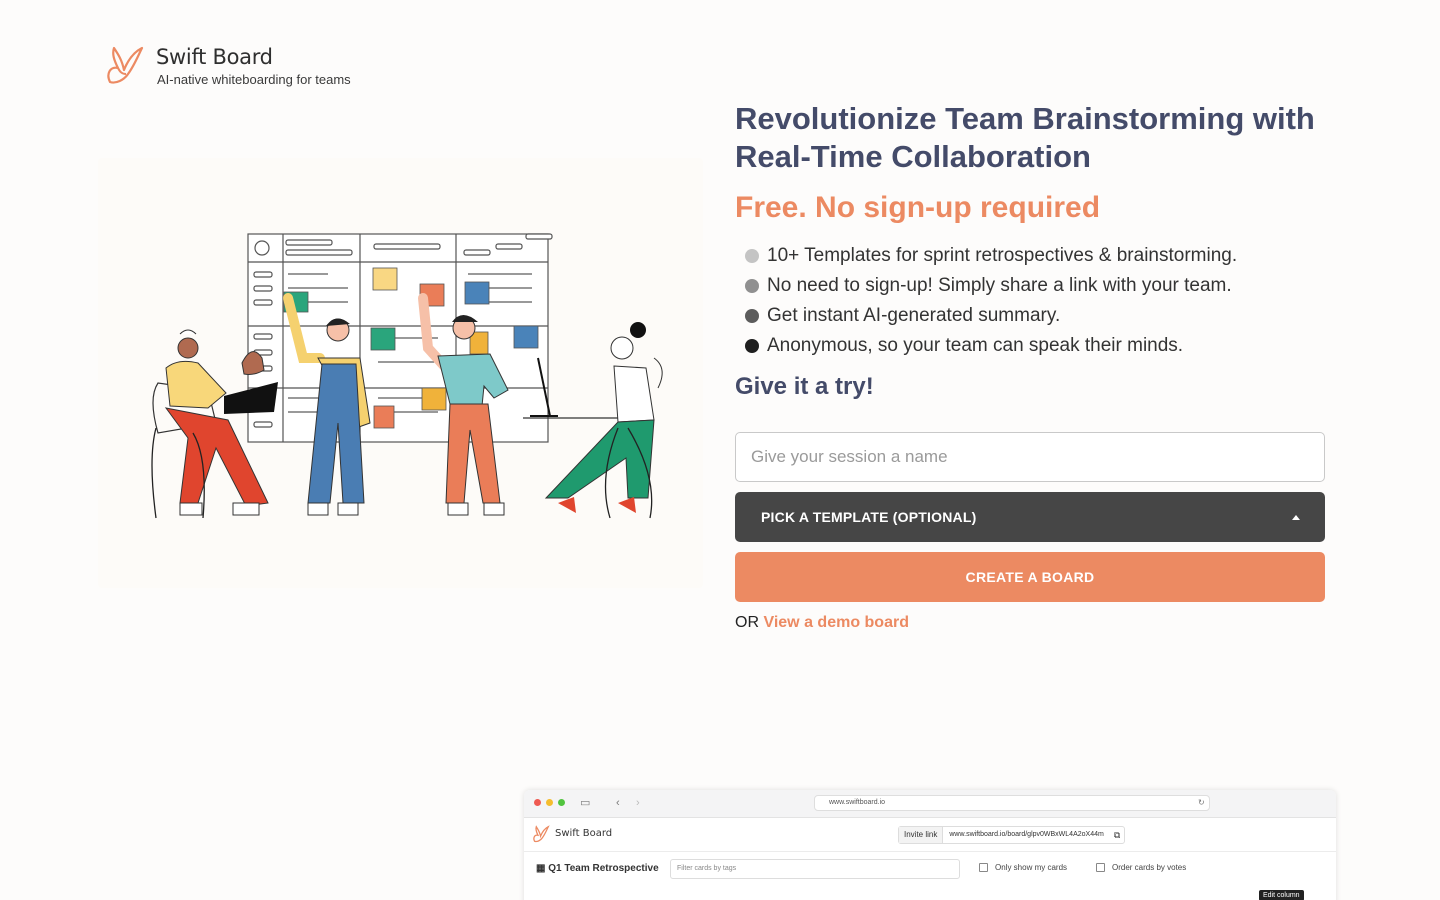 This screenshot has width=1440, height=900. What do you see at coordinates (1030, 577) in the screenshot?
I see `create-board-button: CREATE A BOARD` at bounding box center [1030, 577].